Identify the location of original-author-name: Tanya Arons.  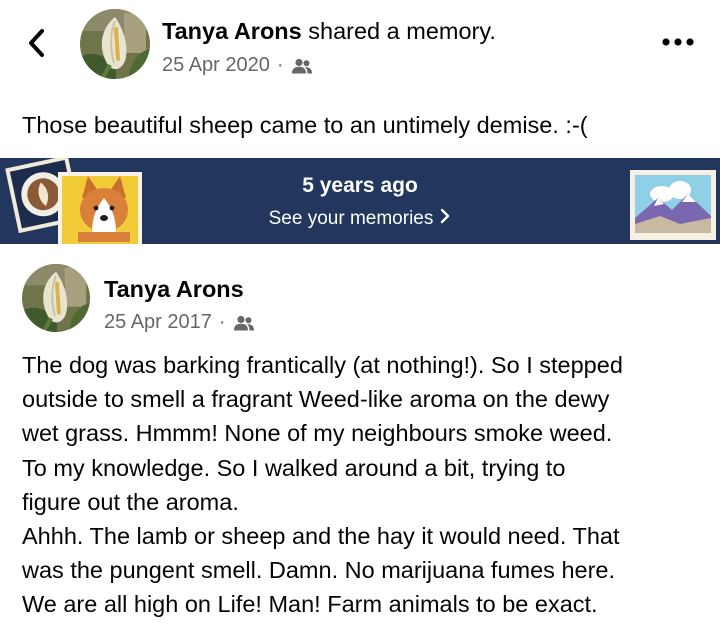
(174, 289).